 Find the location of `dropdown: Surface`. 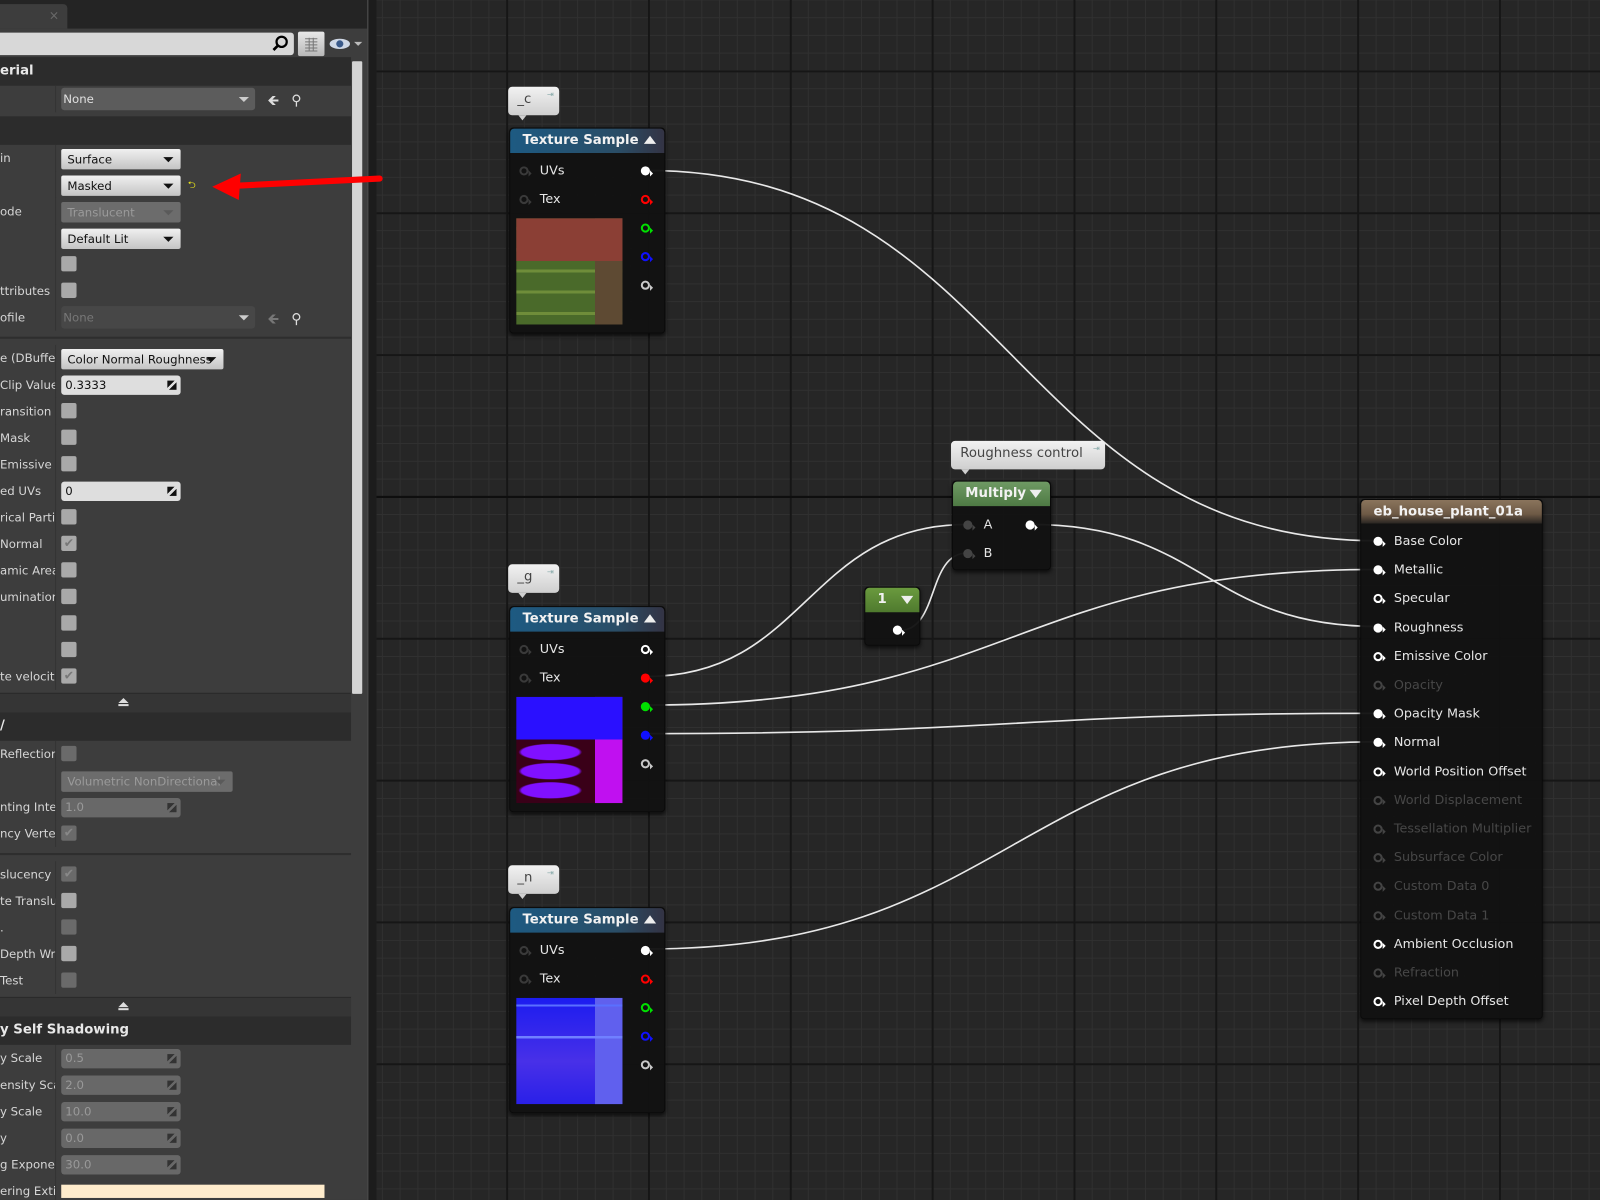

dropdown: Surface is located at coordinates (121, 159).